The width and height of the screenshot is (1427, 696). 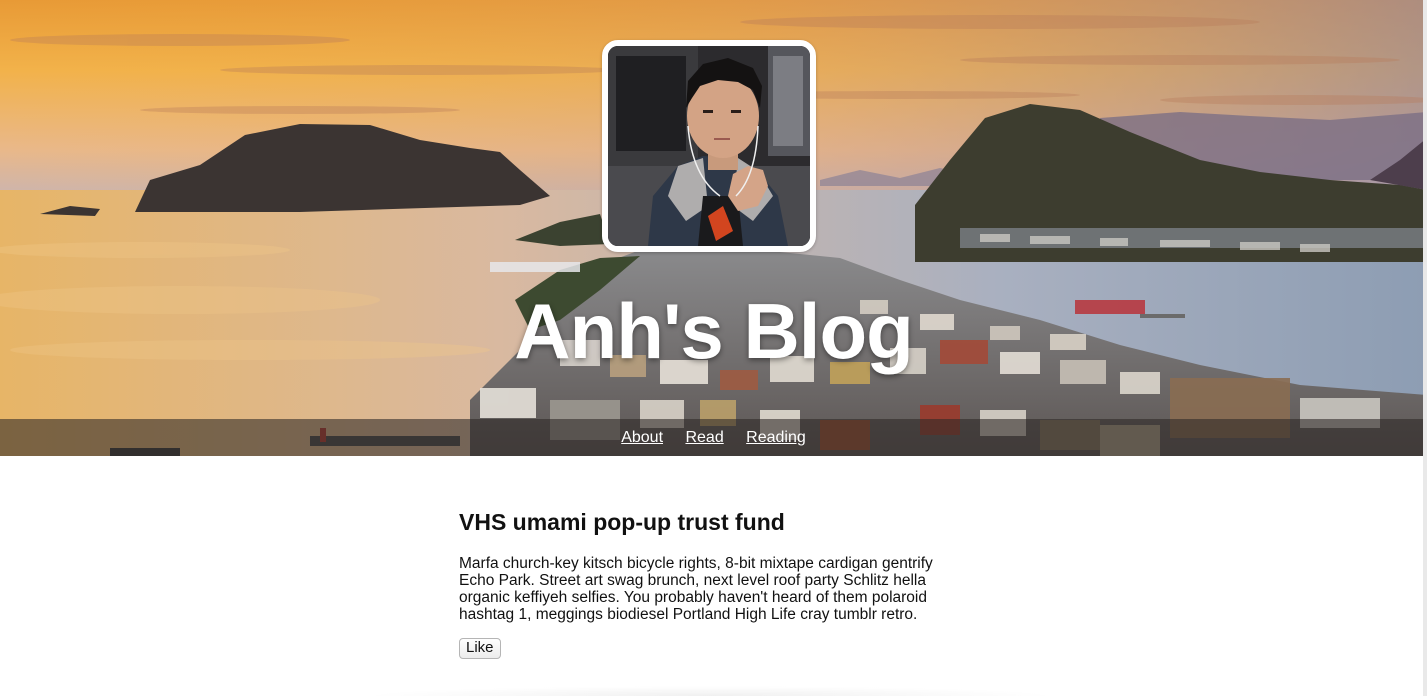 I want to click on nav-link-about: About, so click(x=642, y=437).